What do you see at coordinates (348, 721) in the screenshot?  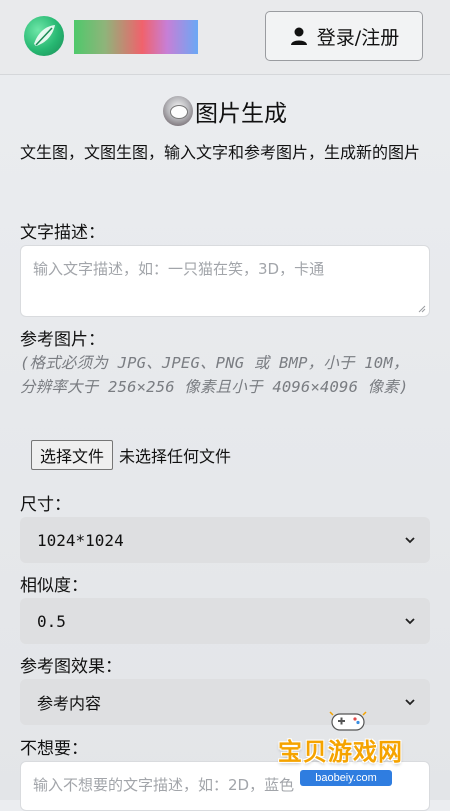 I see `gamepad-icon` at bounding box center [348, 721].